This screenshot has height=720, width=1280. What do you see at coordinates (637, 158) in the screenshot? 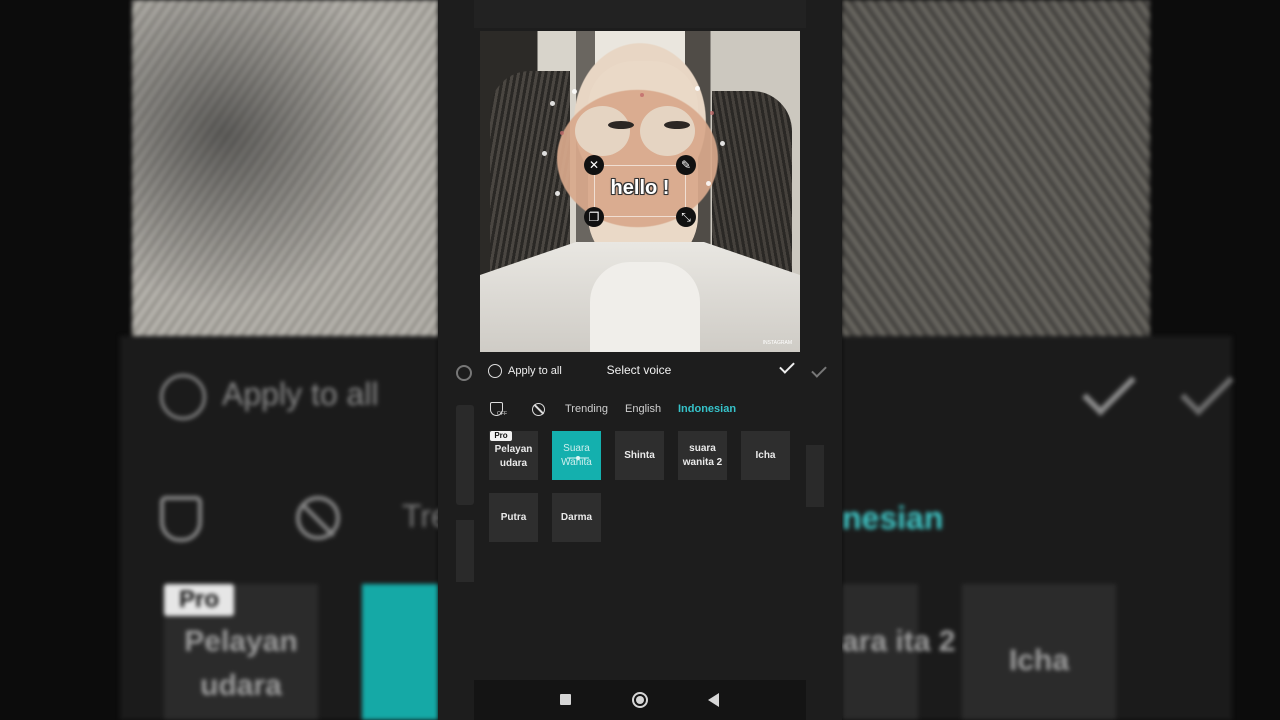
I see `pretzel-sticker` at bounding box center [637, 158].